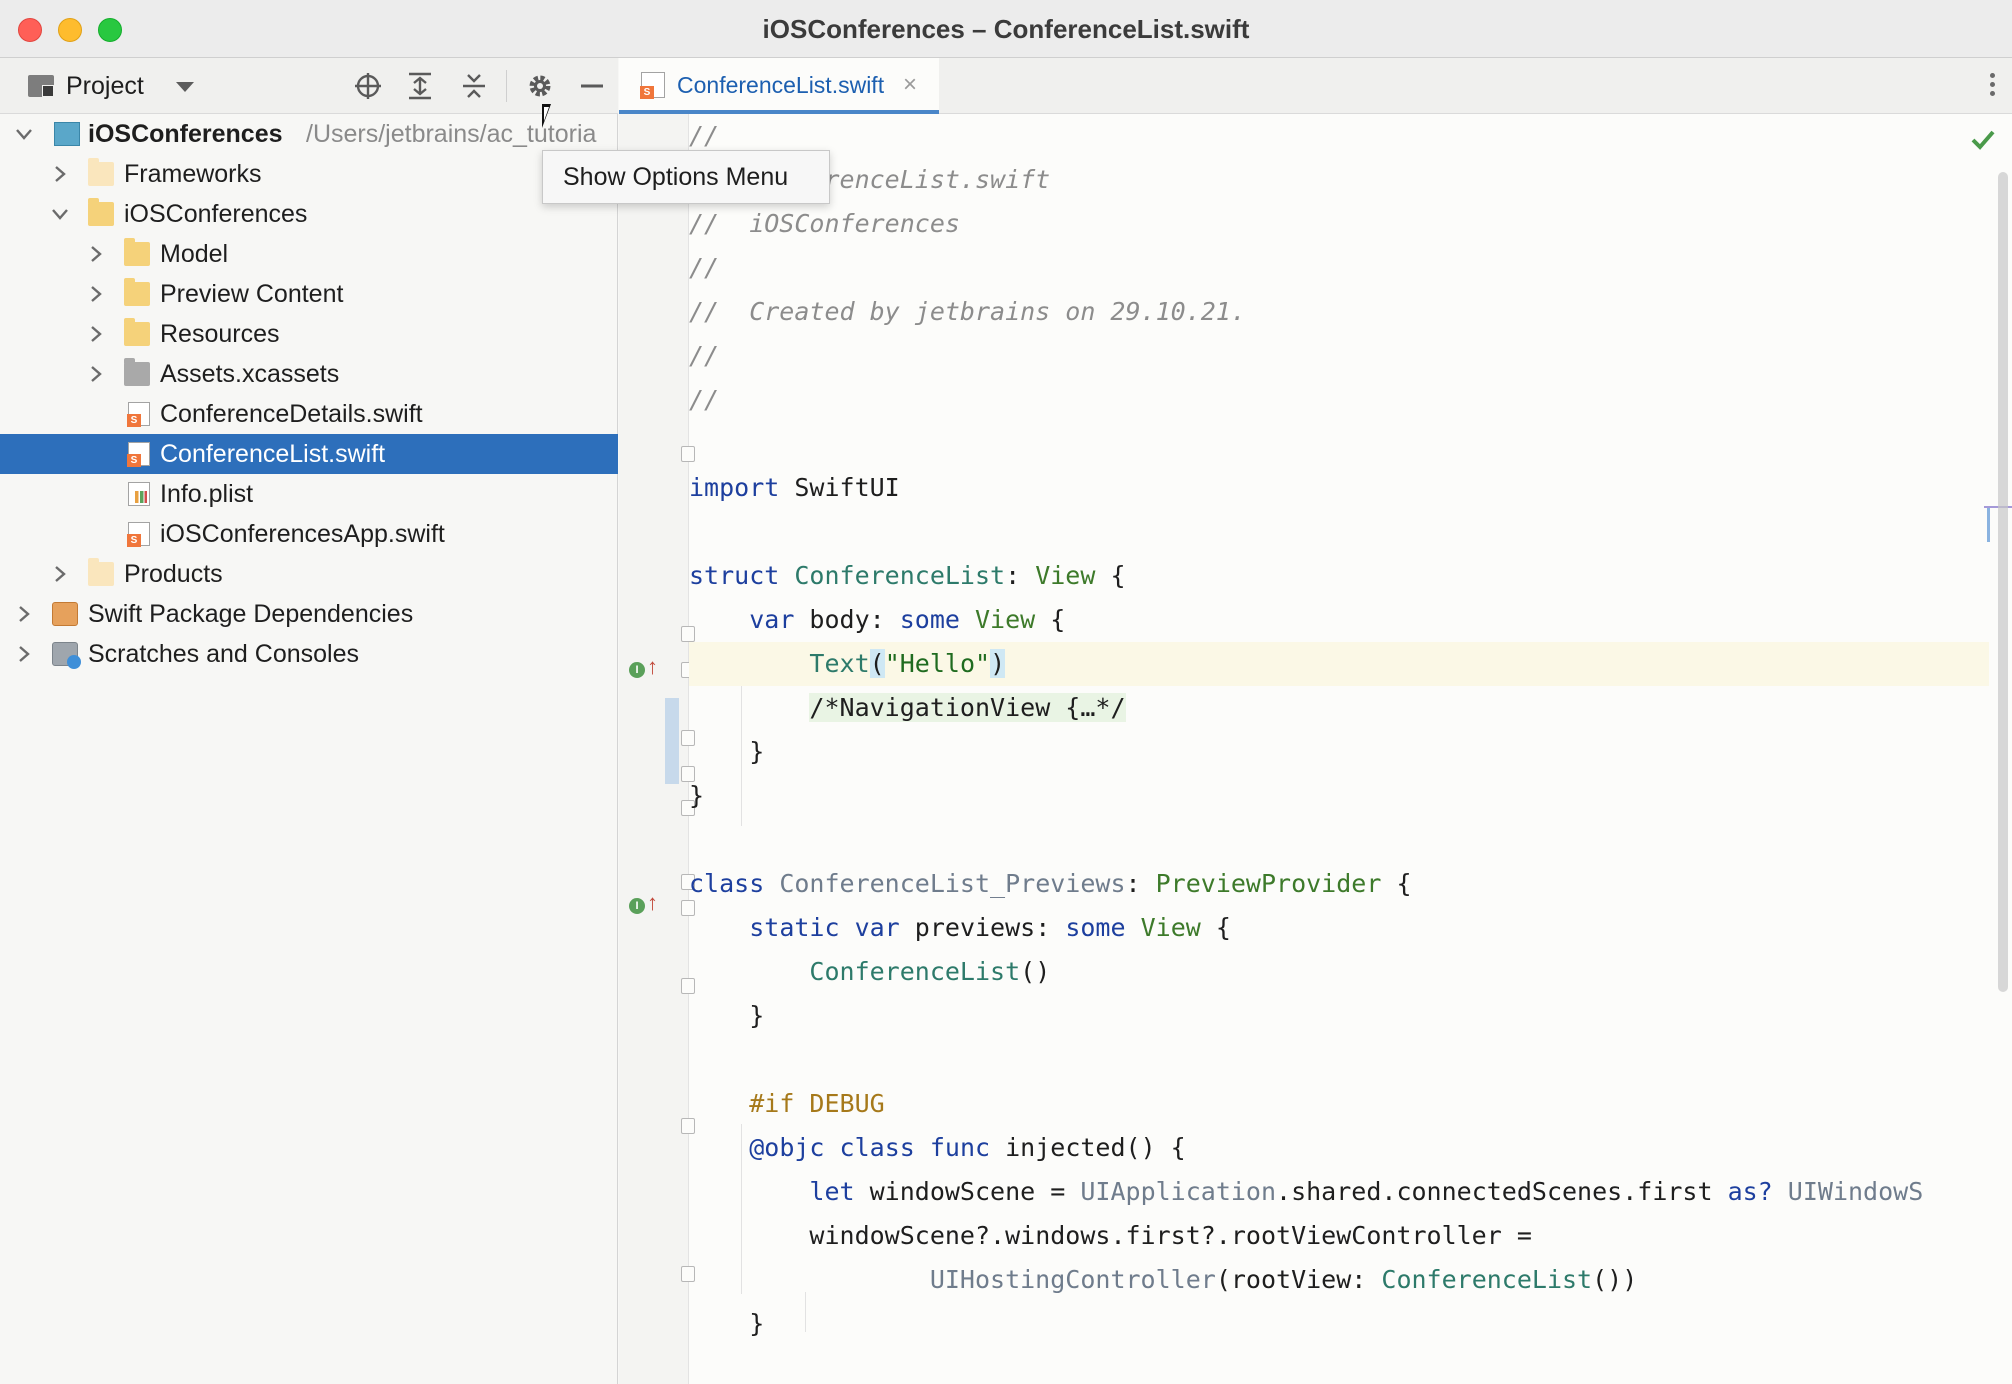 The image size is (2012, 1384). I want to click on code-line: struct ConferenceList: View {, so click(907, 575).